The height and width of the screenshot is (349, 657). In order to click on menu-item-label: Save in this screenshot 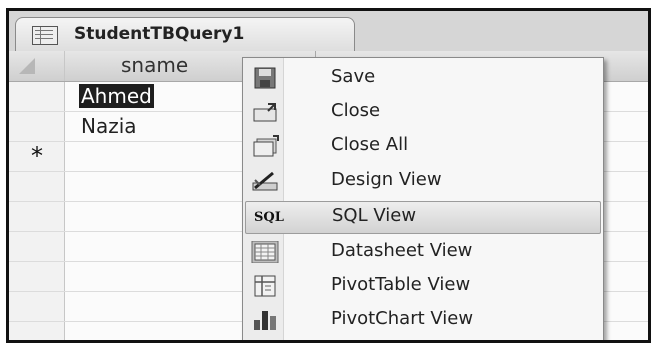, I will do `click(353, 76)`.